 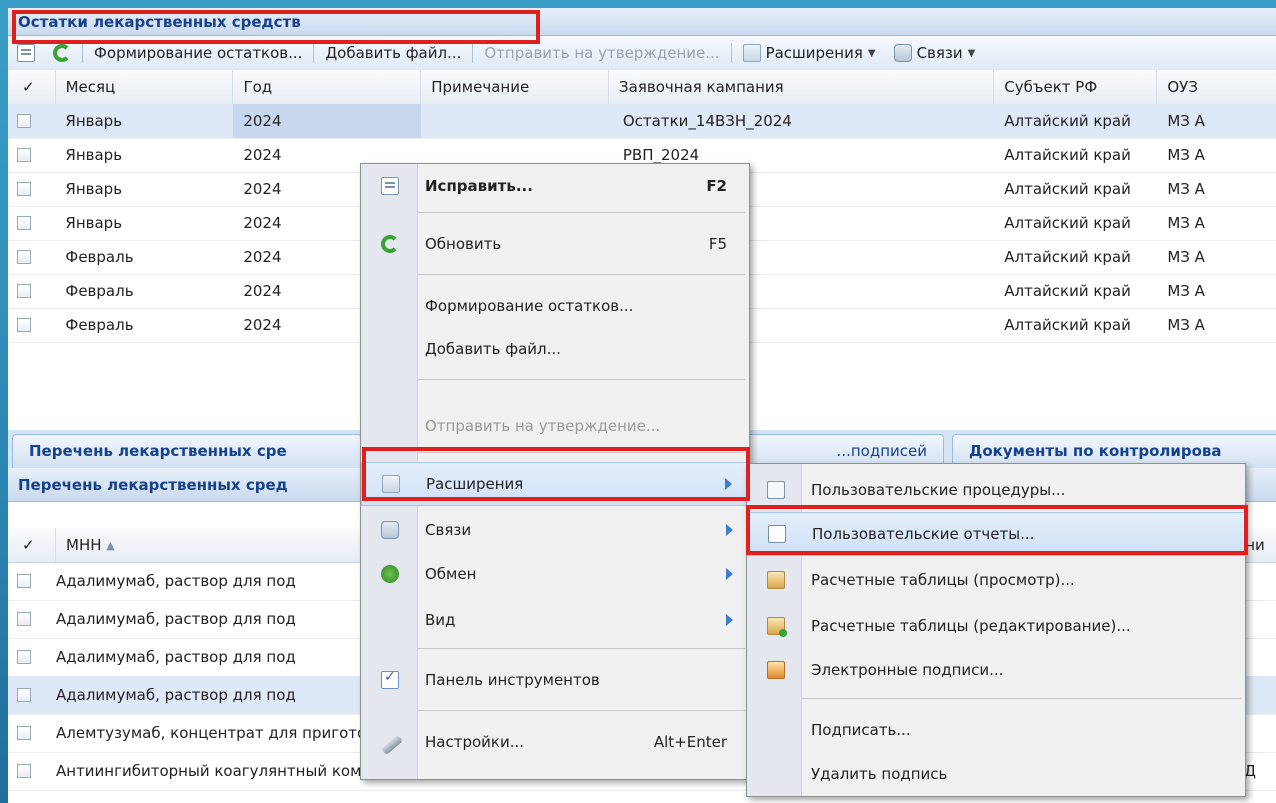 What do you see at coordinates (751, 53) in the screenshot?
I see `extensions-icon` at bounding box center [751, 53].